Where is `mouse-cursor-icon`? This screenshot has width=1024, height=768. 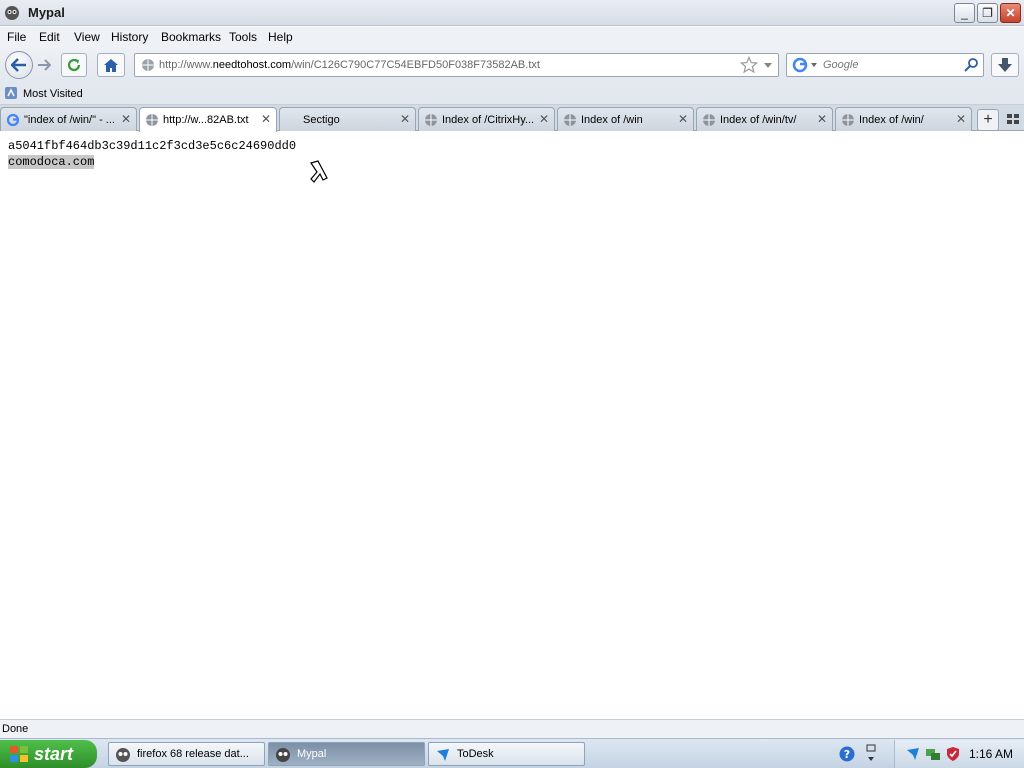 mouse-cursor-icon is located at coordinates (319, 171).